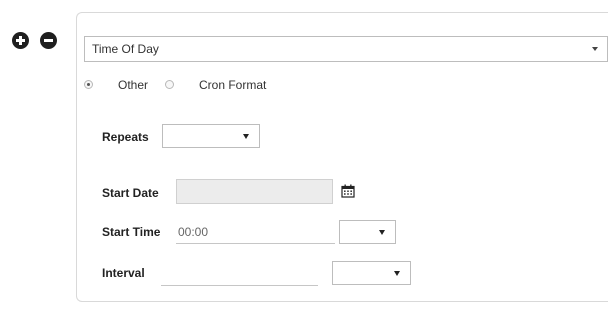 This screenshot has height=316, width=608. What do you see at coordinates (125, 137) in the screenshot?
I see `repeats-label: Repeats` at bounding box center [125, 137].